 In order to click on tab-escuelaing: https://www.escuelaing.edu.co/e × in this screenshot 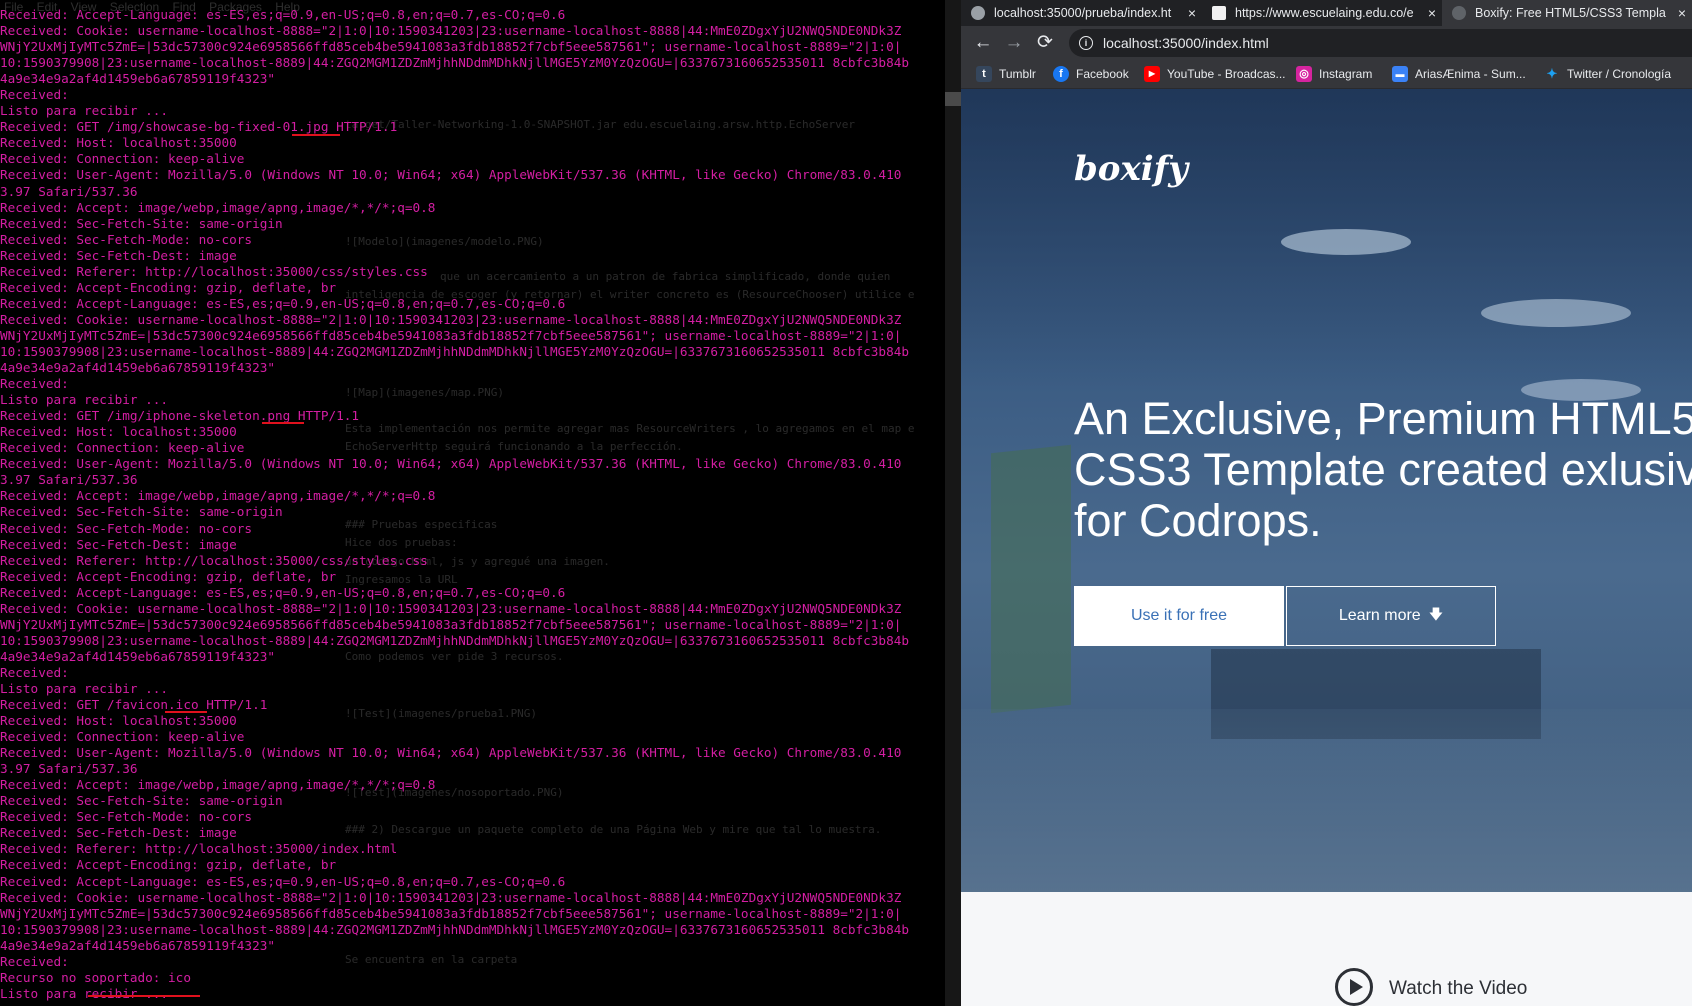, I will do `click(1322, 13)`.